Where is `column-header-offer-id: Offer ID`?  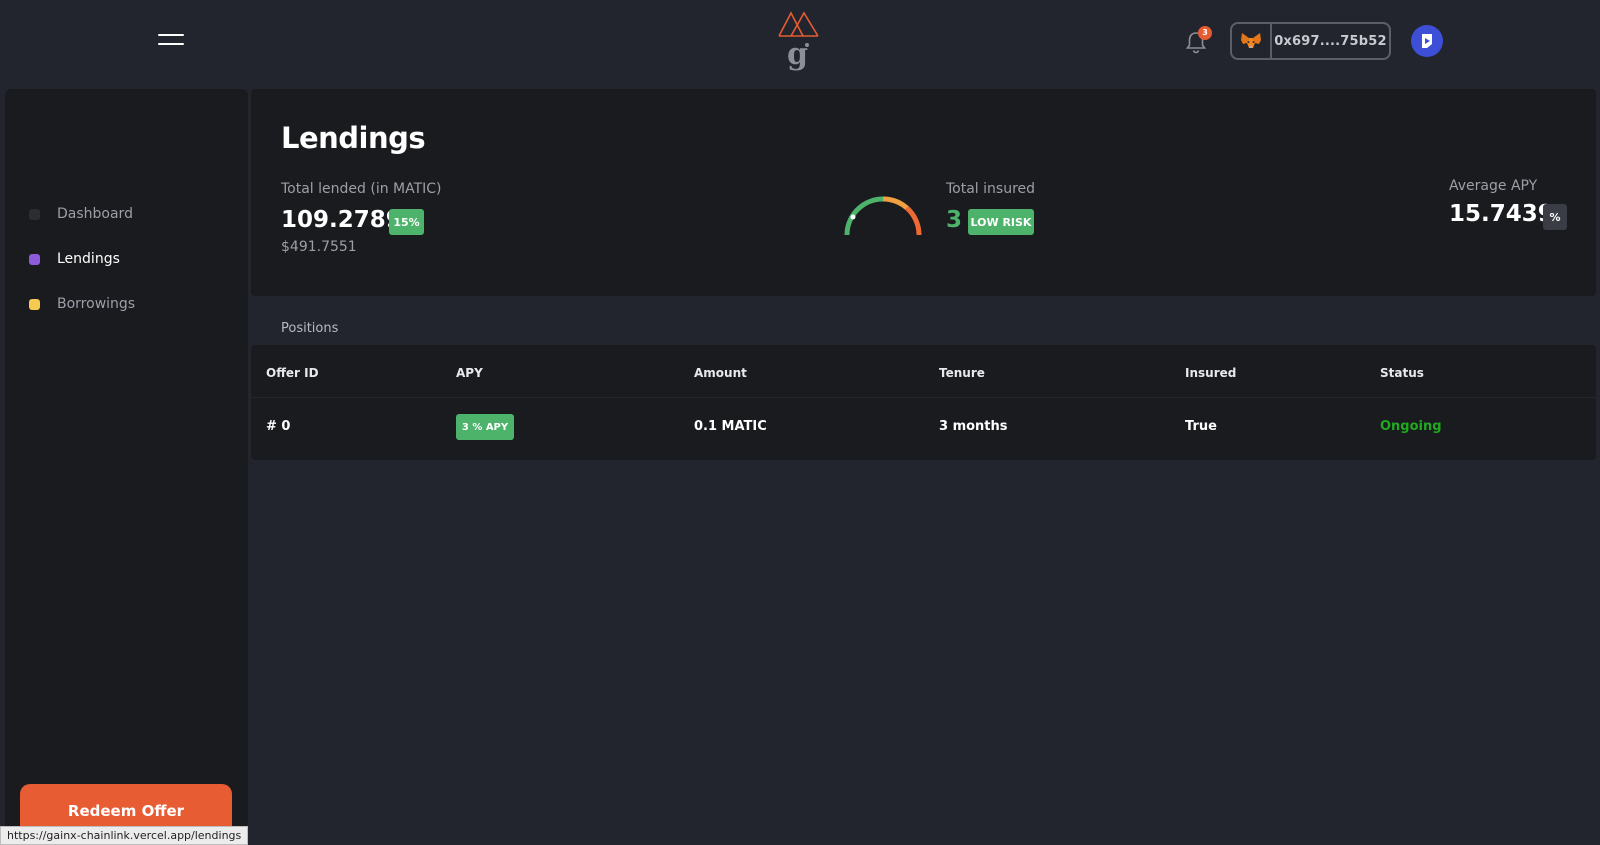
column-header-offer-id: Offer ID is located at coordinates (292, 373).